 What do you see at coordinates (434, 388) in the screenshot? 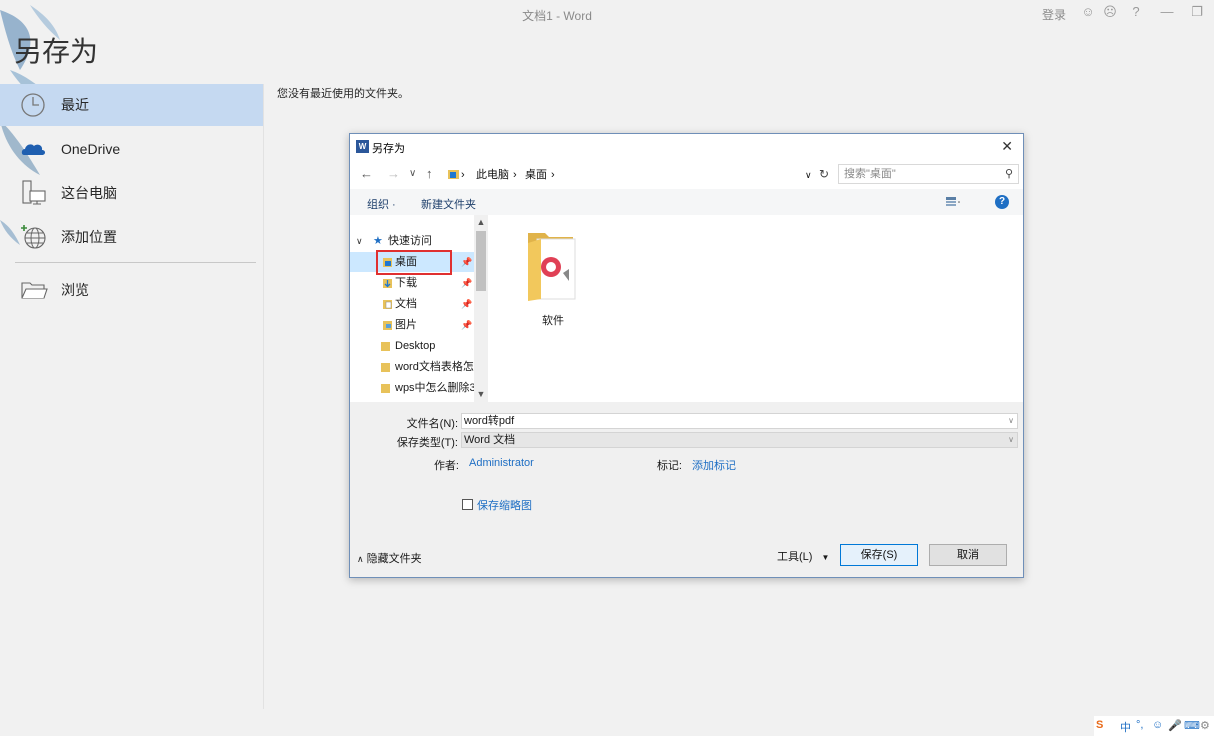
I see `tree-item-label: wps中怎么删除3` at bounding box center [434, 388].